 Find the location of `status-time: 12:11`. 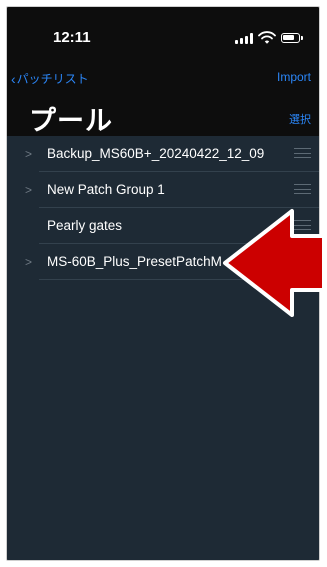

status-time: 12:11 is located at coordinates (72, 37).